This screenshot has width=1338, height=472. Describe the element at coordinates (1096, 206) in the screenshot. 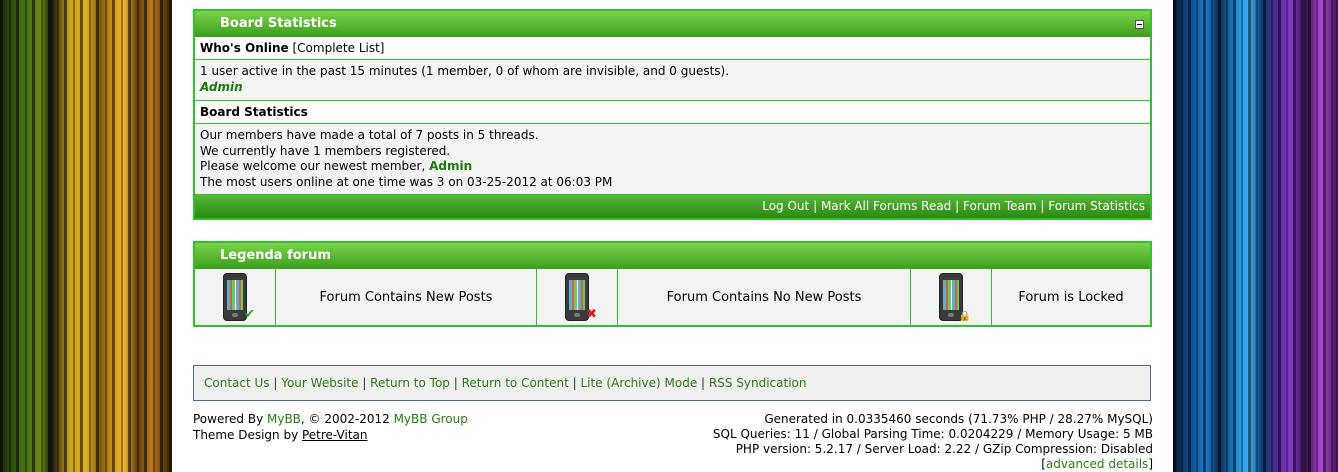

I see `forum-statistics-link: Forum Statistics` at that location.